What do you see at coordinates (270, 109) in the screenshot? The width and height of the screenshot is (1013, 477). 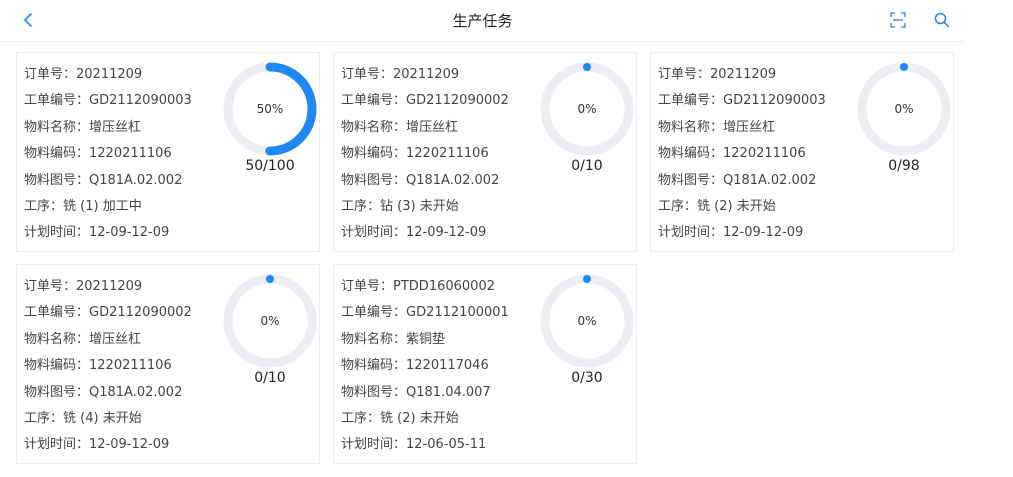 I see `progress-percent: 50%` at bounding box center [270, 109].